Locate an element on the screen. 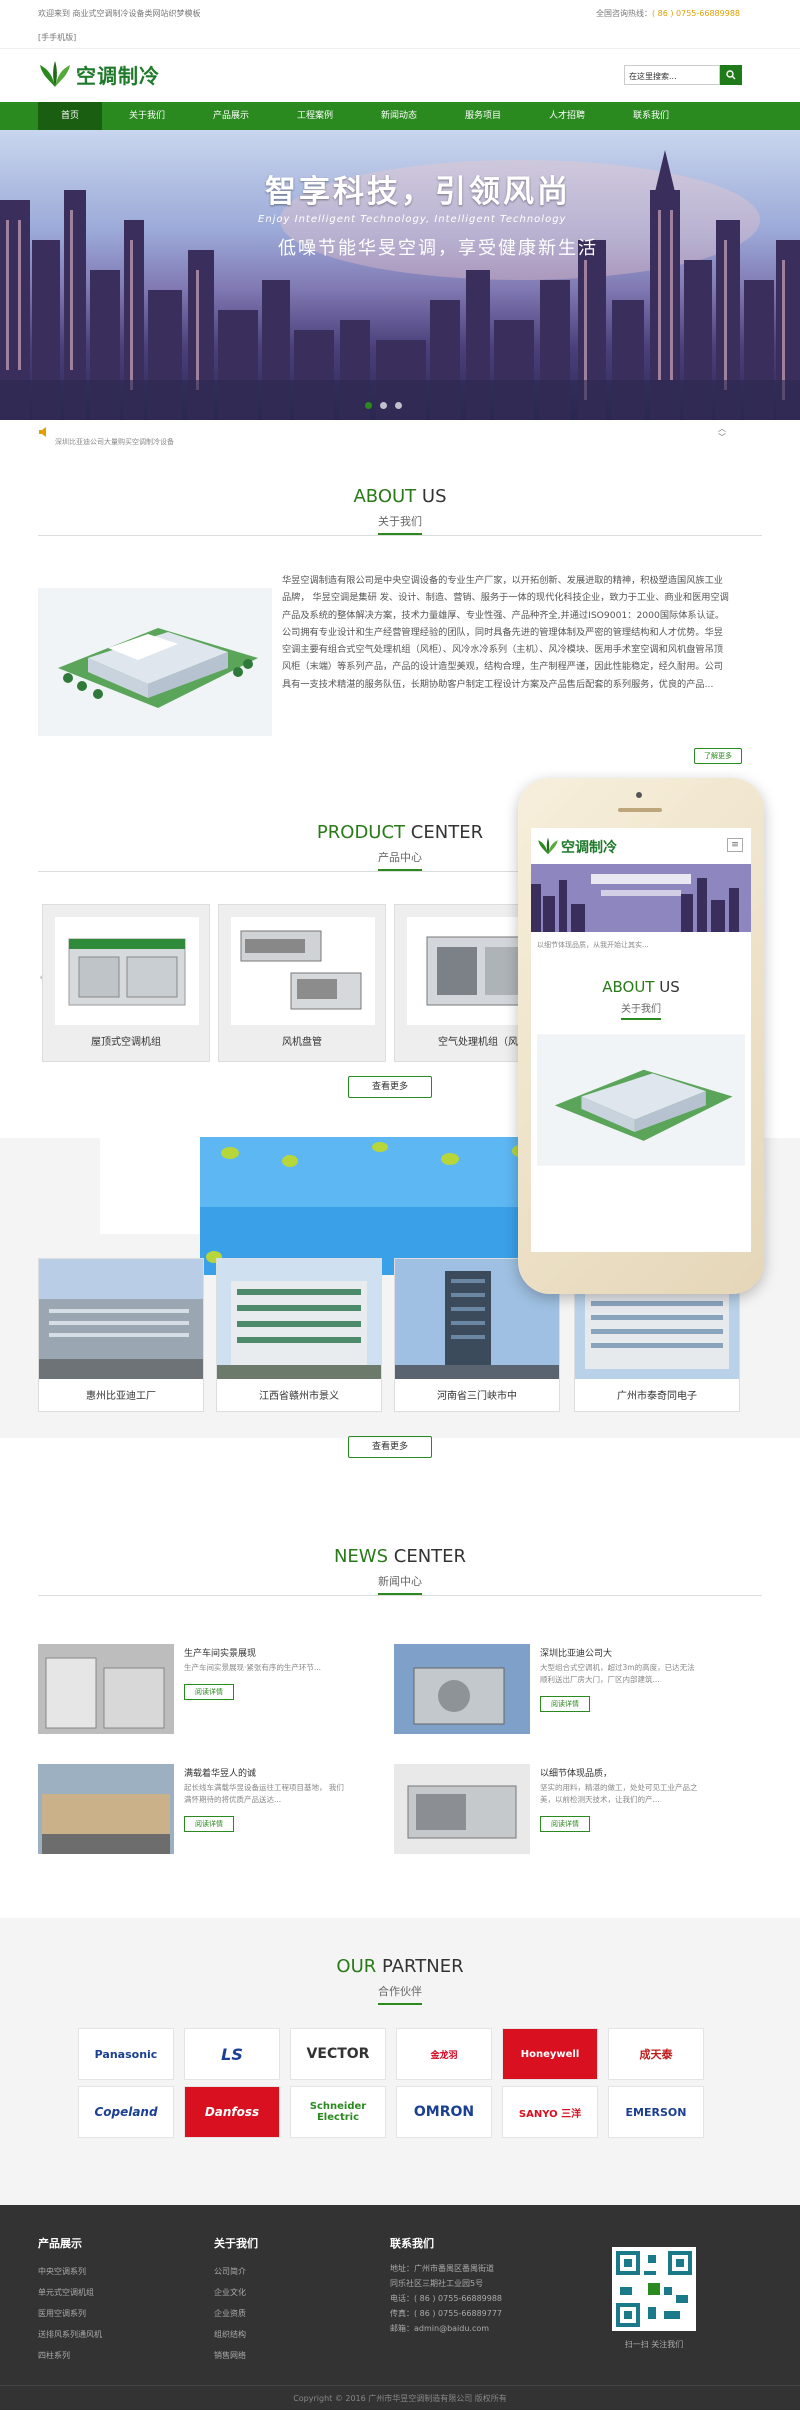 Image resolution: width=800 pixels, height=2411 pixels. title-en-rest: CENTER is located at coordinates (430, 1556).